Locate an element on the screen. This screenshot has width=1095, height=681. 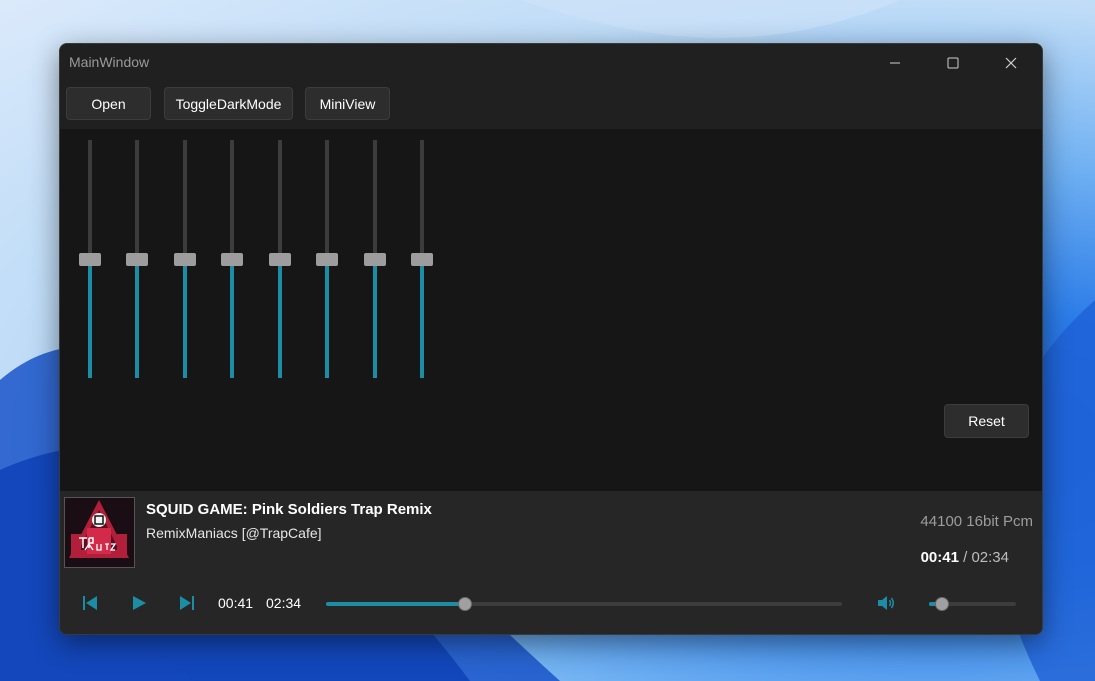
seek-thumb is located at coordinates (465, 604).